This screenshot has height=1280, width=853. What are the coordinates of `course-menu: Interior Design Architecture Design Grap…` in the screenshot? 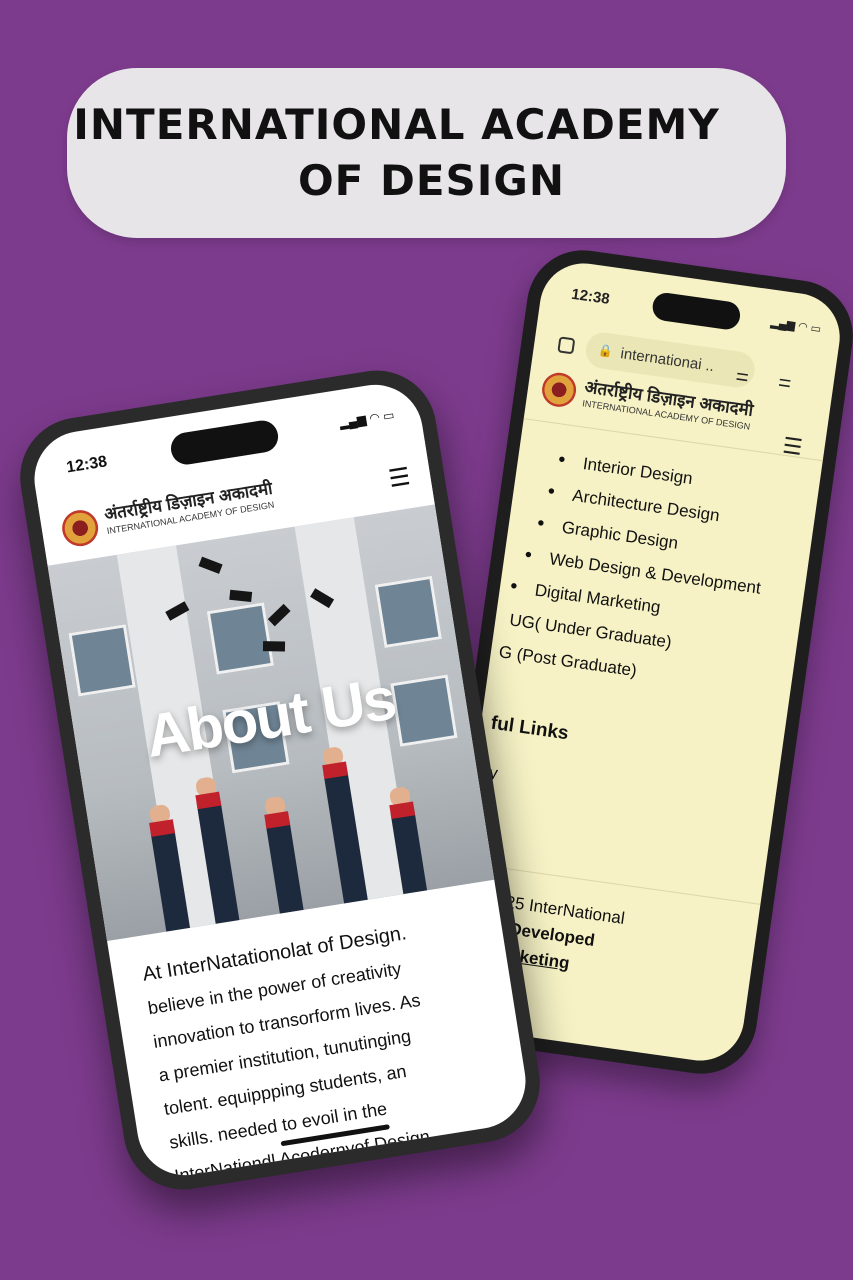 It's located at (659, 575).